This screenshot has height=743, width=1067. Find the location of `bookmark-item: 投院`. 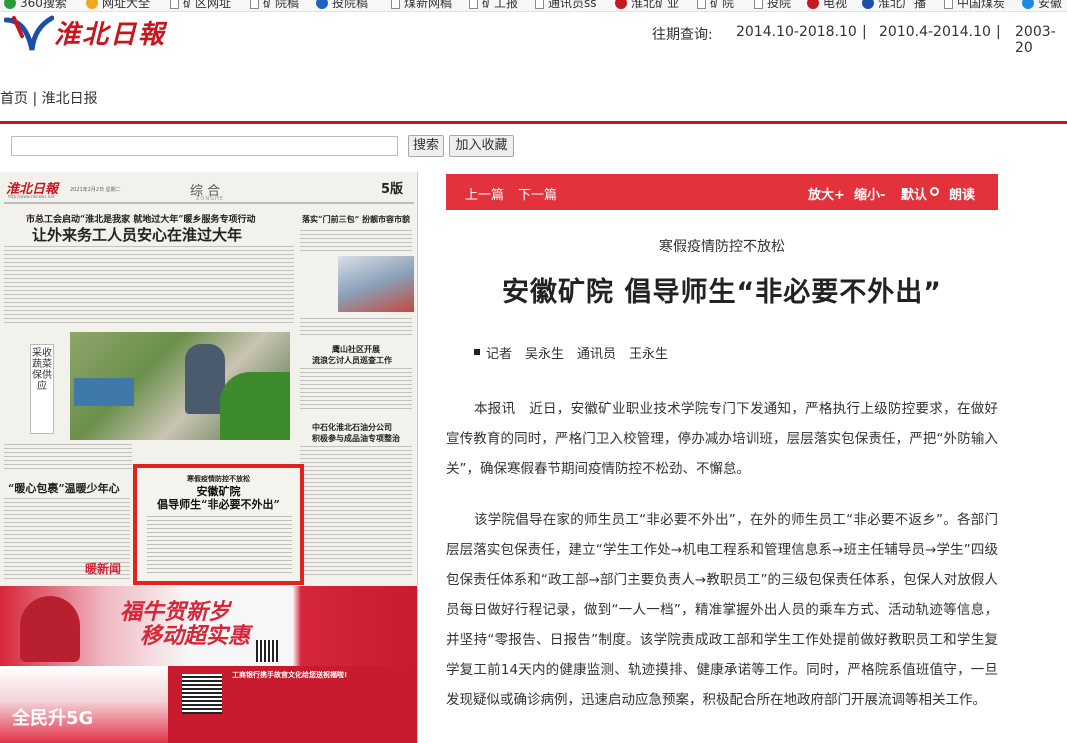

bookmark-item: 投院 is located at coordinates (772, 5).